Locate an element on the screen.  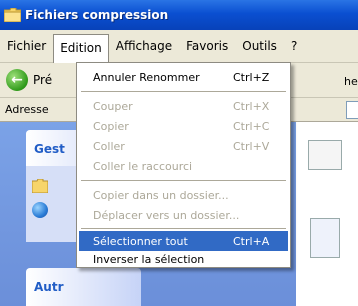
menu-fichier: Fichier is located at coordinates (26, 46).